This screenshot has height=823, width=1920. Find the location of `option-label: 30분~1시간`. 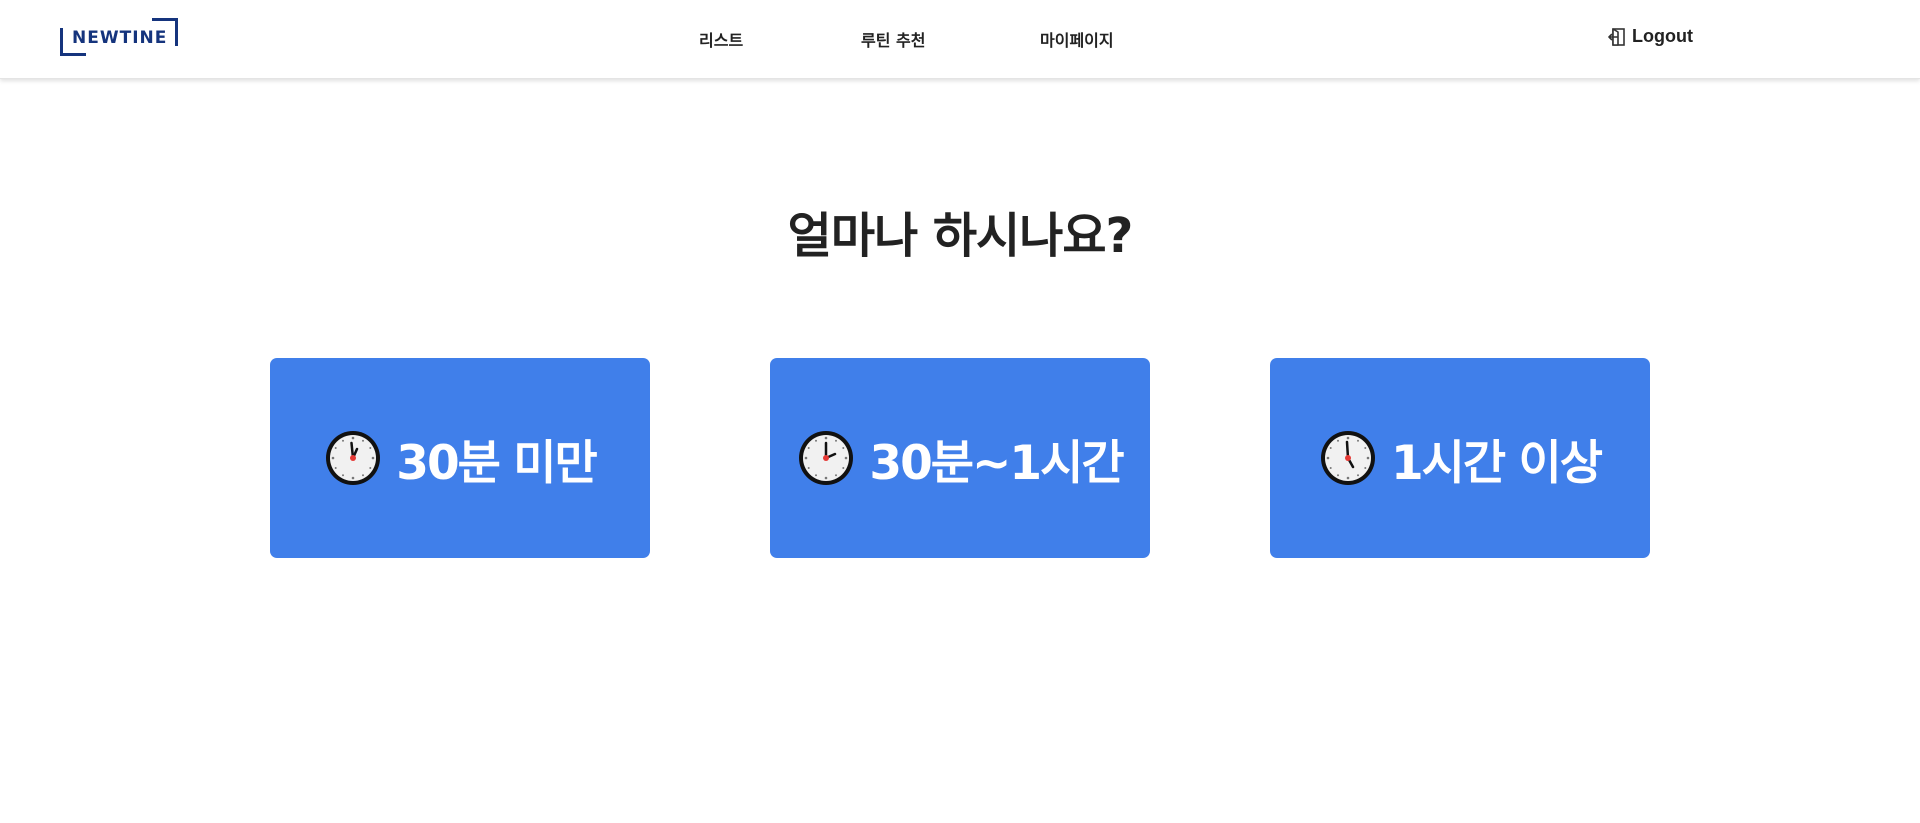

option-label: 30분~1시간 is located at coordinates (996, 463).